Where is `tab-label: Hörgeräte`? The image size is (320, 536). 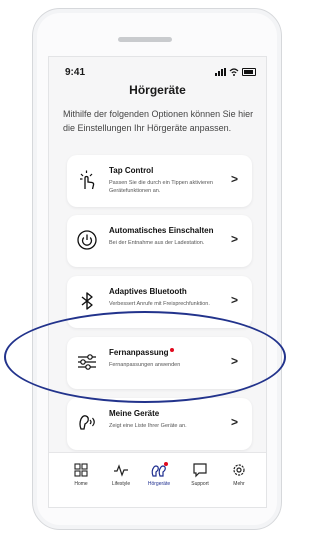
tab-label: Hörgeräte is located at coordinates (159, 484).